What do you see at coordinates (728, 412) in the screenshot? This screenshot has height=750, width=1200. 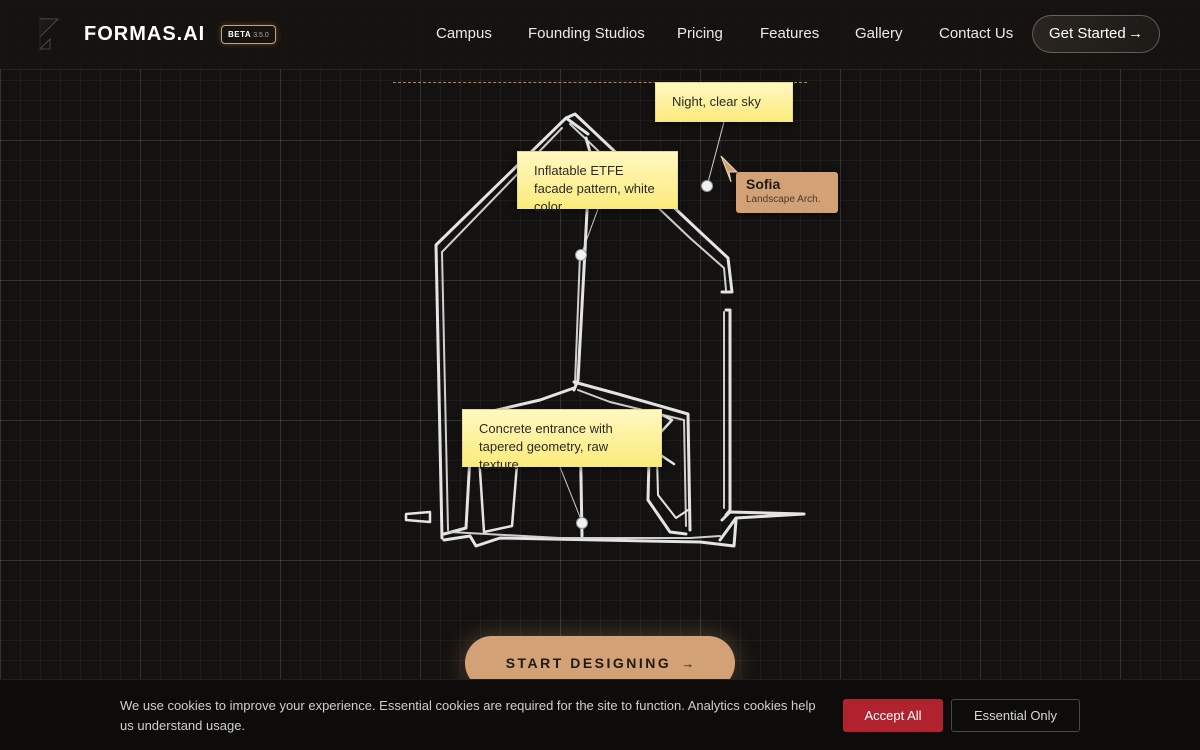 I see `sketch-right-wall` at bounding box center [728, 412].